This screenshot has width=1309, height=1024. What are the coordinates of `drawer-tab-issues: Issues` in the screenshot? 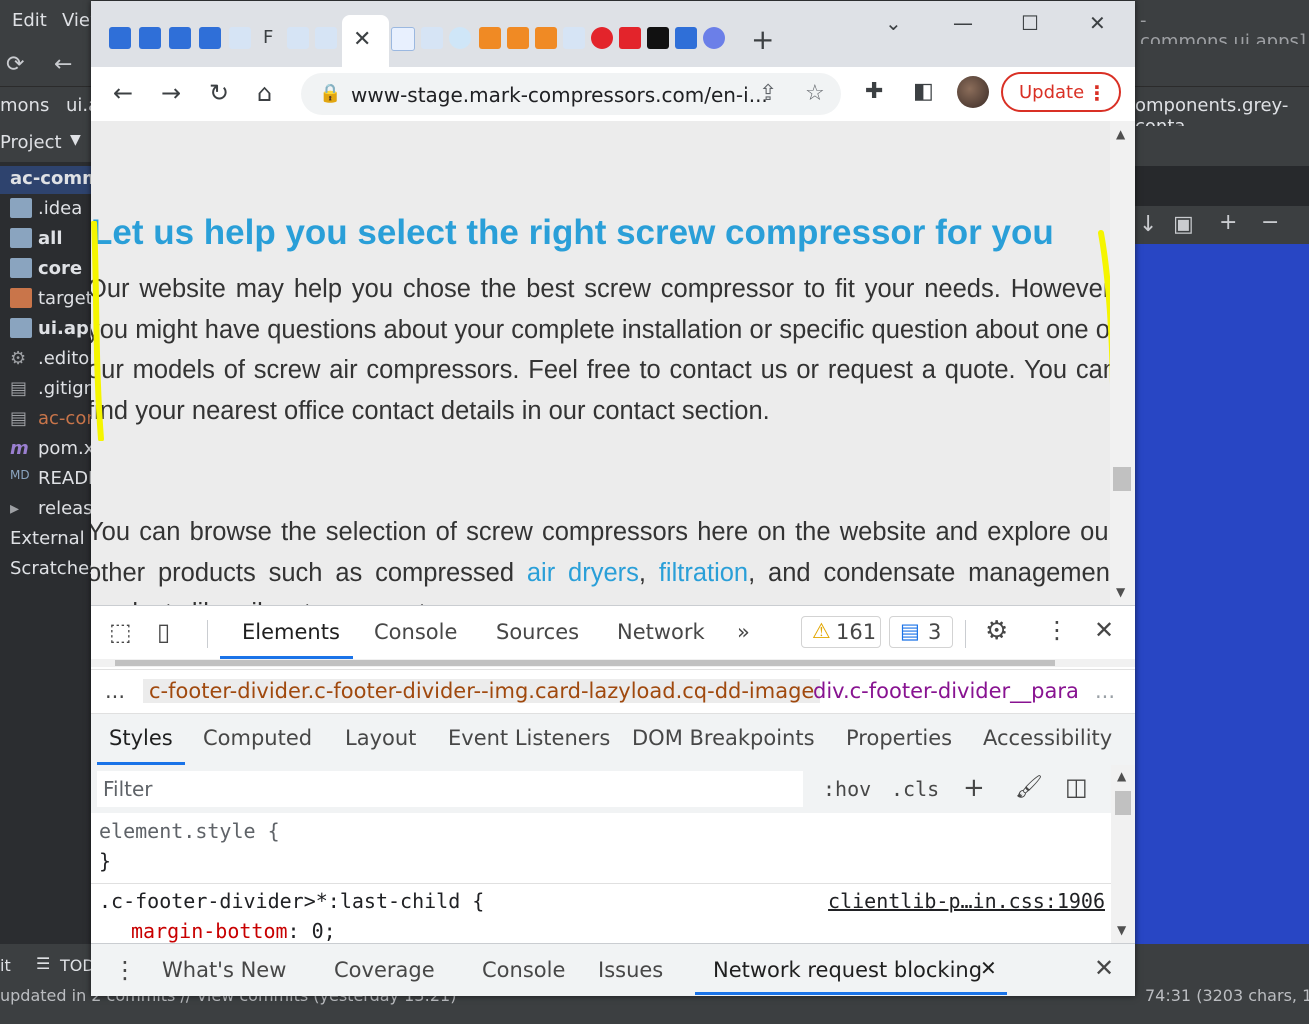 It's located at (630, 970).